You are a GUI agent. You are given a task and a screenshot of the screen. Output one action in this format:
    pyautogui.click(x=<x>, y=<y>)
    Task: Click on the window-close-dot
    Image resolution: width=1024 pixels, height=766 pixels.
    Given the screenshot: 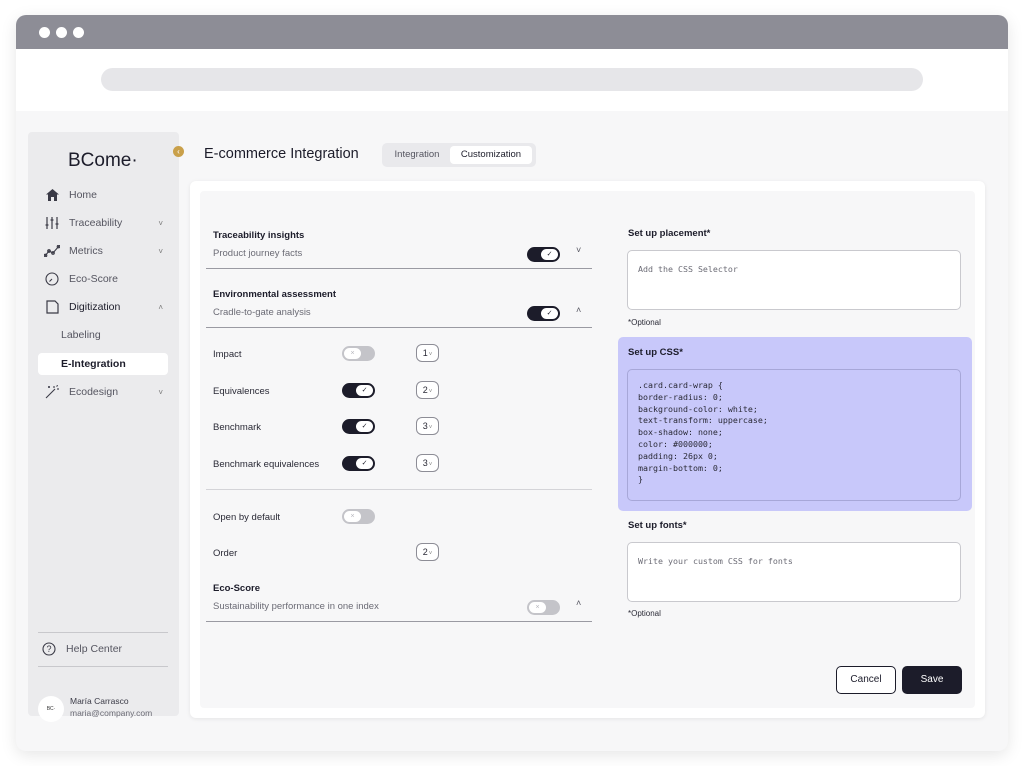 What is the action you would take?
    pyautogui.click(x=44, y=32)
    